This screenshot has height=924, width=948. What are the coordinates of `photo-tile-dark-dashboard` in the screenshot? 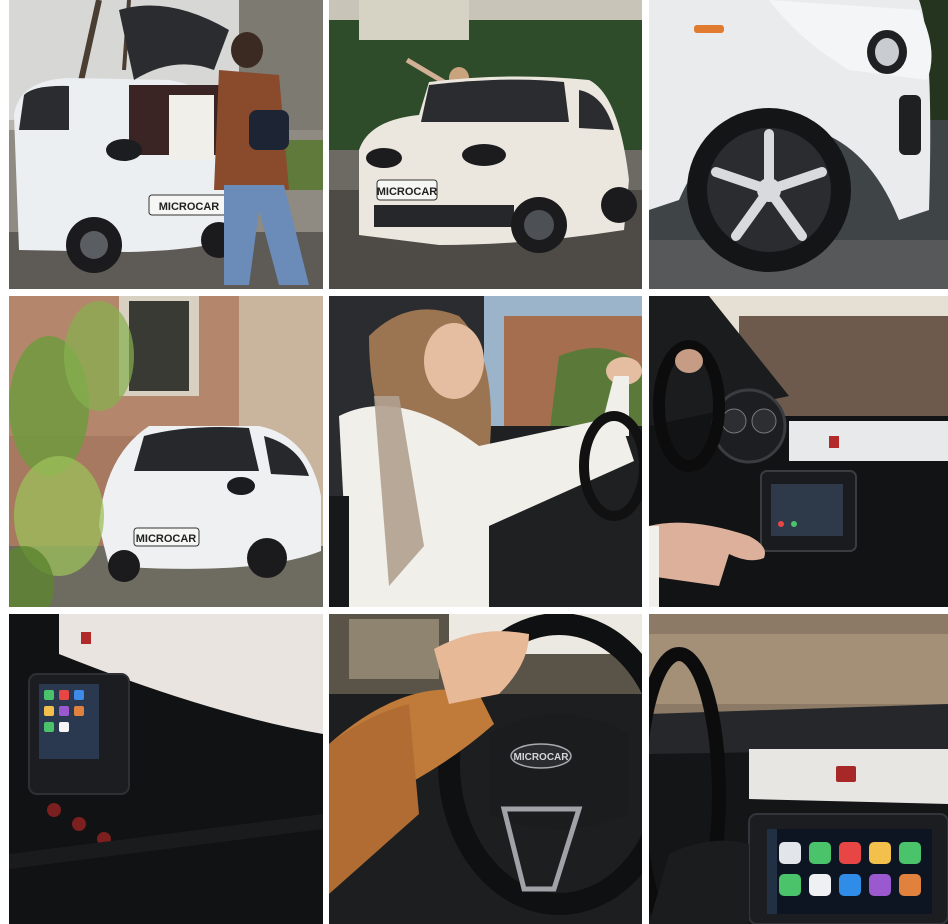 It's located at (166, 769).